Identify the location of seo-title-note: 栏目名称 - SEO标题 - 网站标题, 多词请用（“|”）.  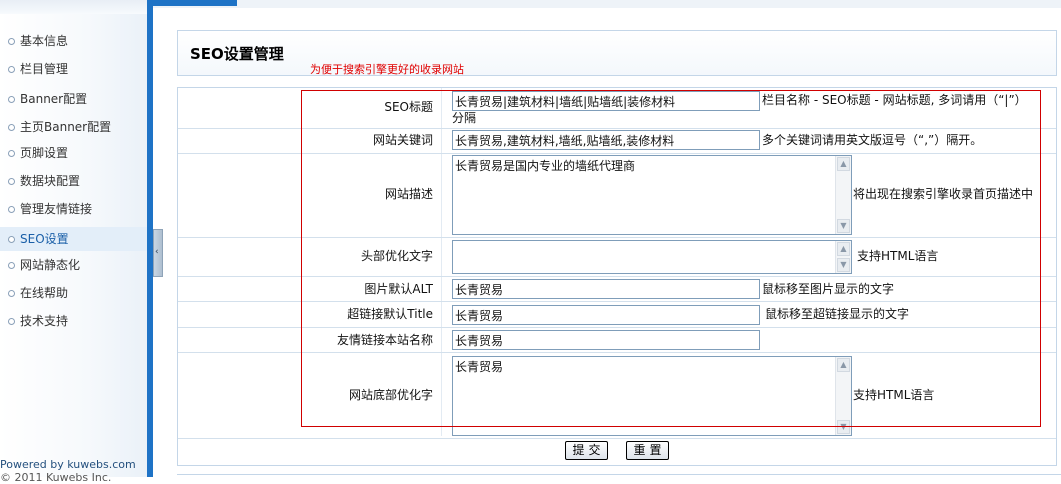
(894, 100).